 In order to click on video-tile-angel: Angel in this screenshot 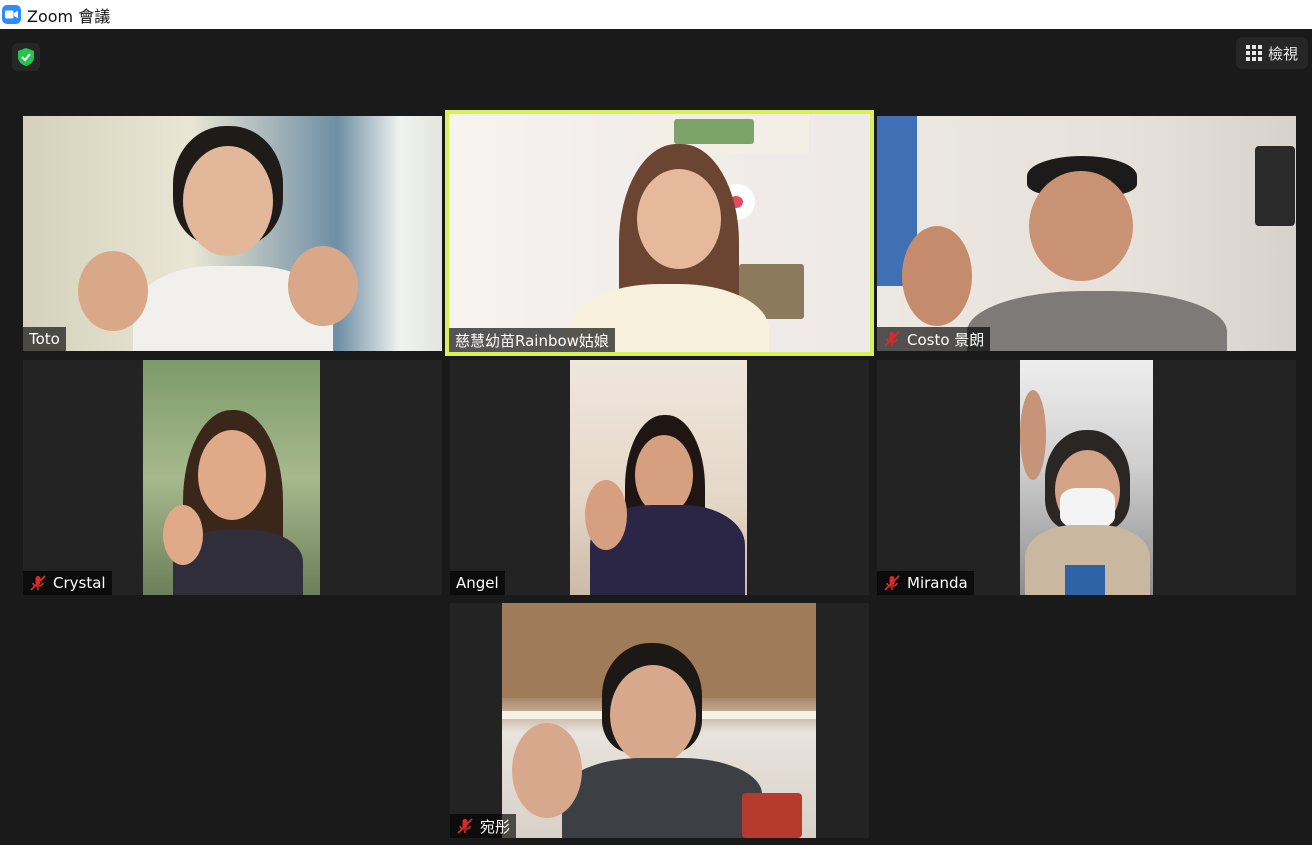, I will do `click(659, 477)`.